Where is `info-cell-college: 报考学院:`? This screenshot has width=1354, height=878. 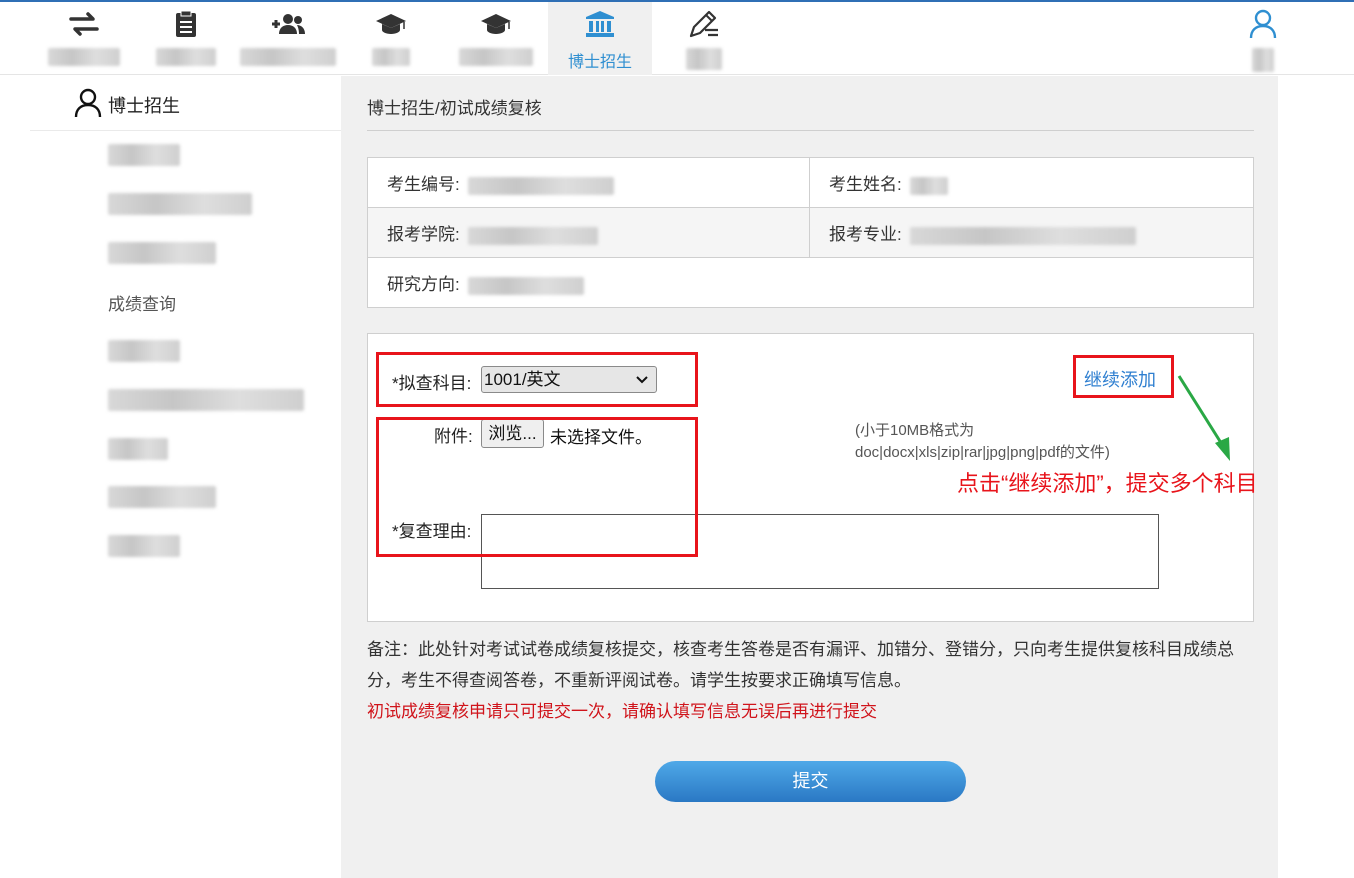 info-cell-college: 报考学院: is located at coordinates (588, 232).